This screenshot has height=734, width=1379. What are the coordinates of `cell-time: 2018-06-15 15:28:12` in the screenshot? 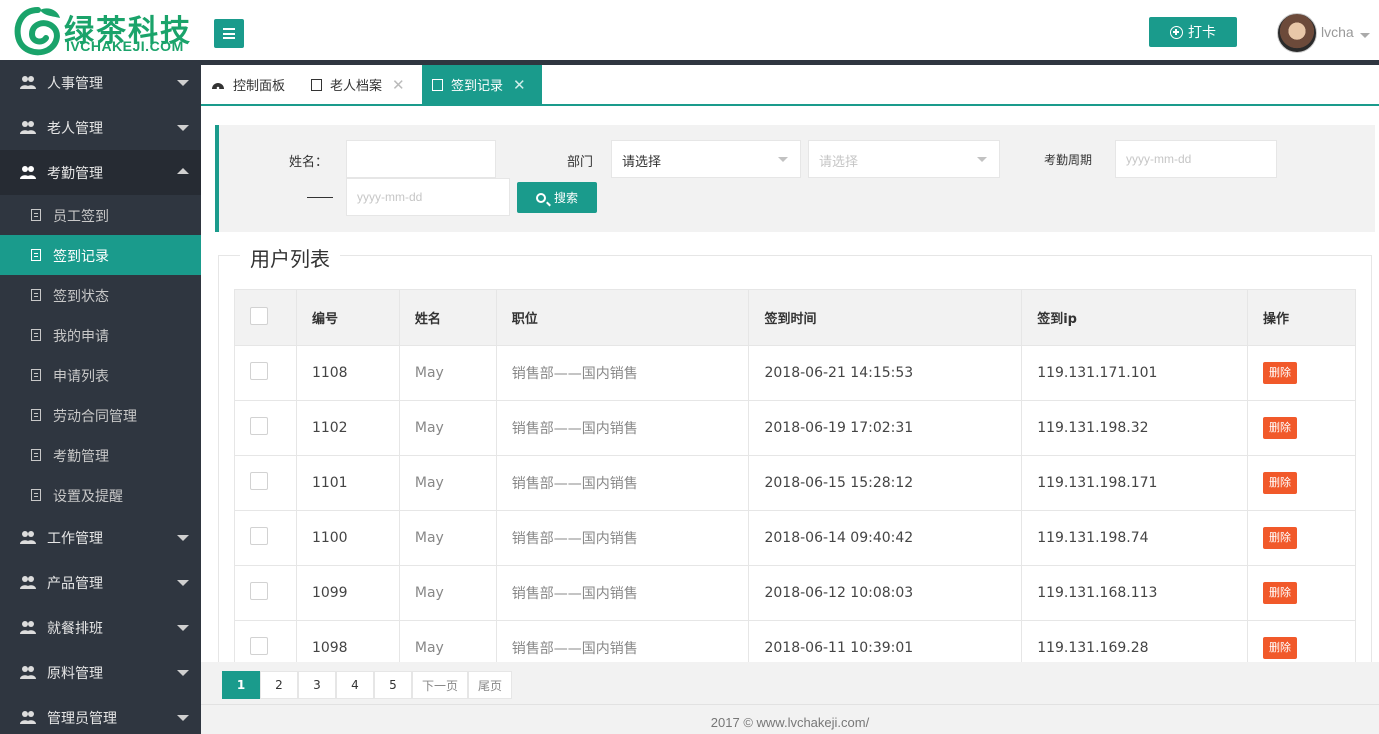 It's located at (885, 483).